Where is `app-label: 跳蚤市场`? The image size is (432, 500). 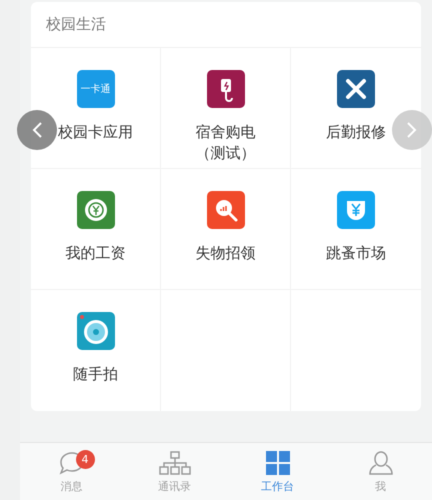 app-label: 跳蚤市场 is located at coordinates (356, 253).